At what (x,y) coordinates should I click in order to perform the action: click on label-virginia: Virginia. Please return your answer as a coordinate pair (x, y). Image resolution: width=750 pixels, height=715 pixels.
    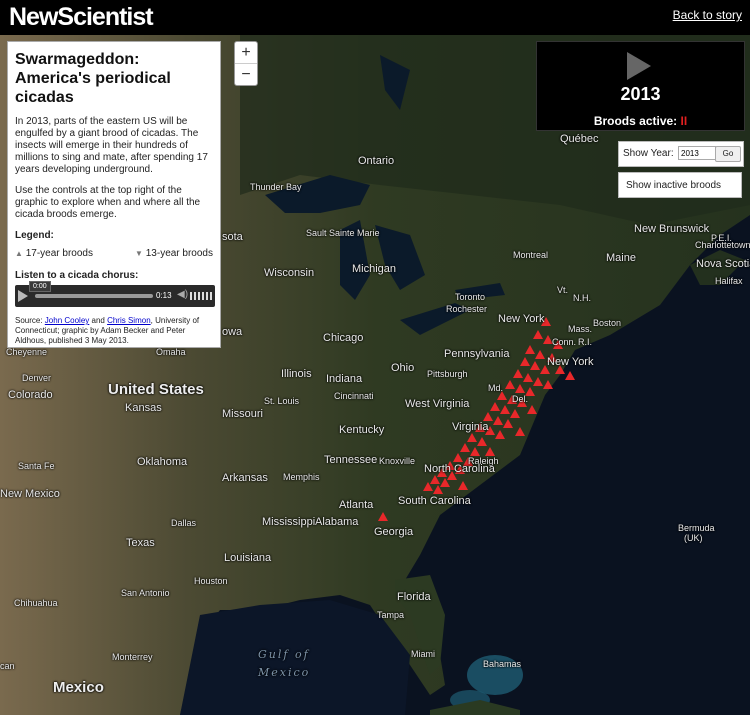
    Looking at the image, I should click on (470, 427).